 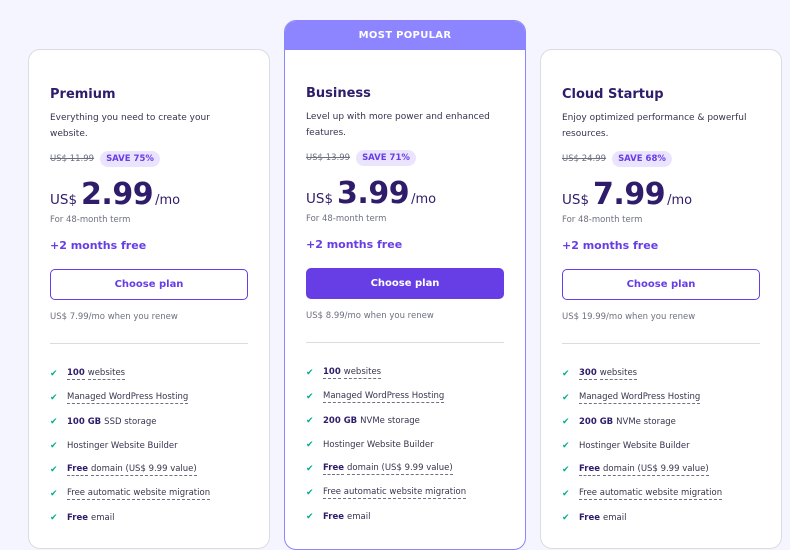 I want to click on old-price: US$ 13.99, so click(x=328, y=158).